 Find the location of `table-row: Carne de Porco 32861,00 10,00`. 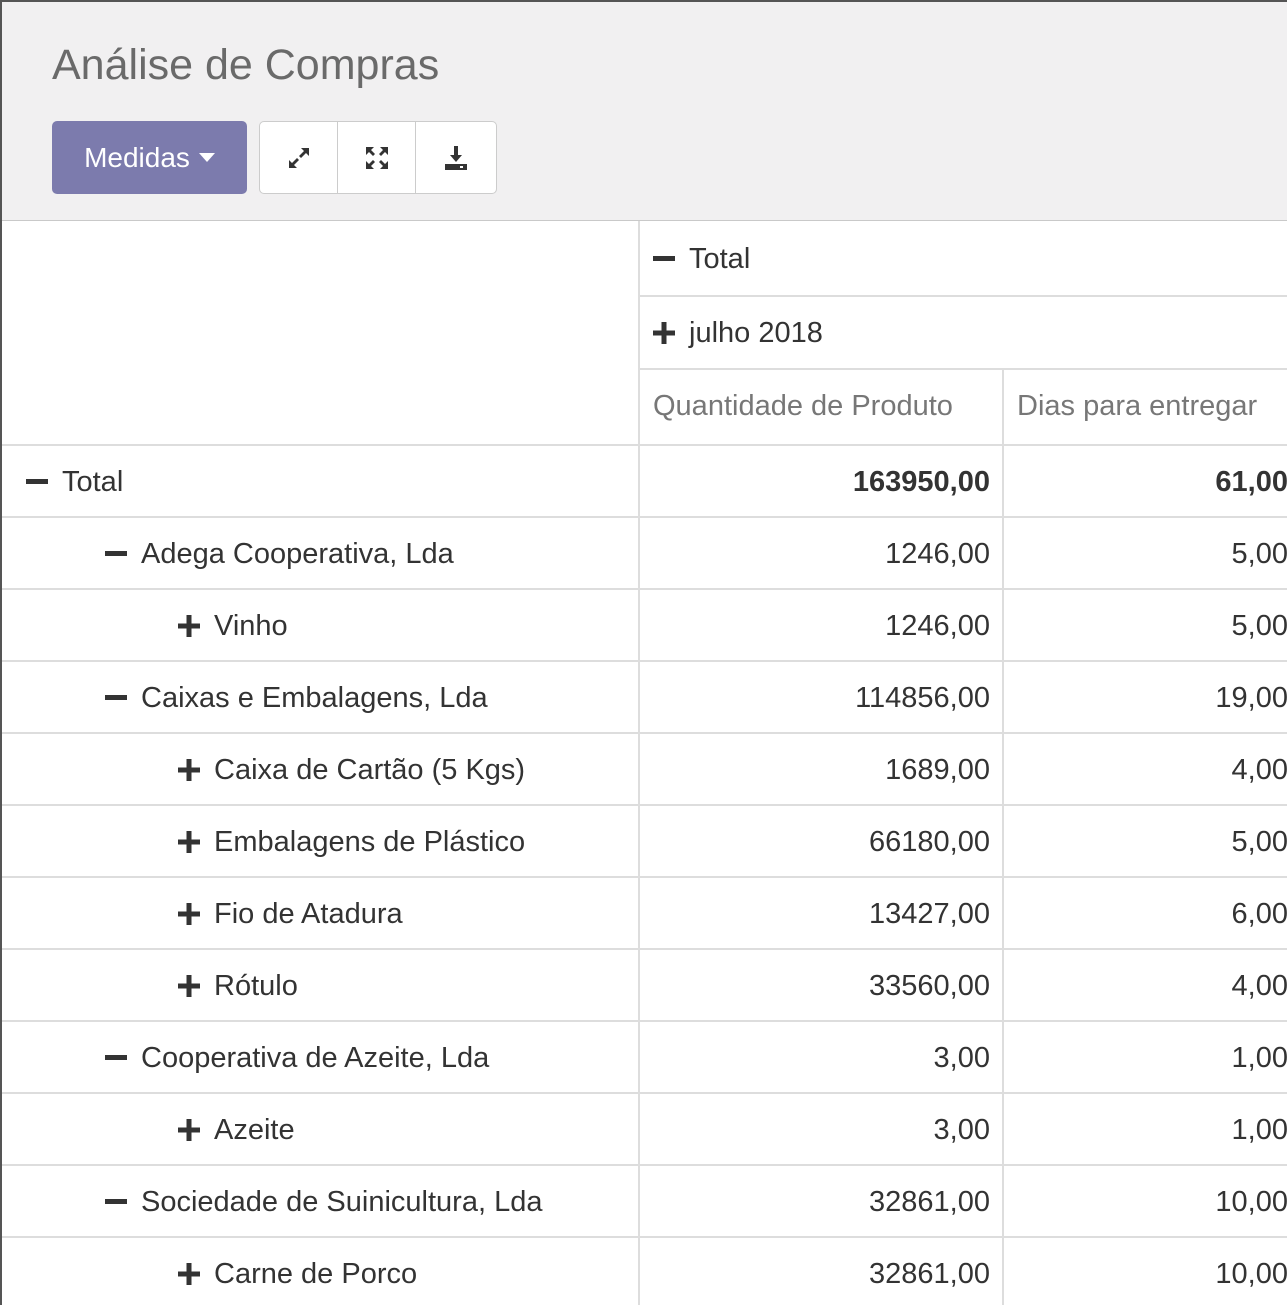

table-row: Carne de Porco 32861,00 10,00 is located at coordinates (644, 1271).